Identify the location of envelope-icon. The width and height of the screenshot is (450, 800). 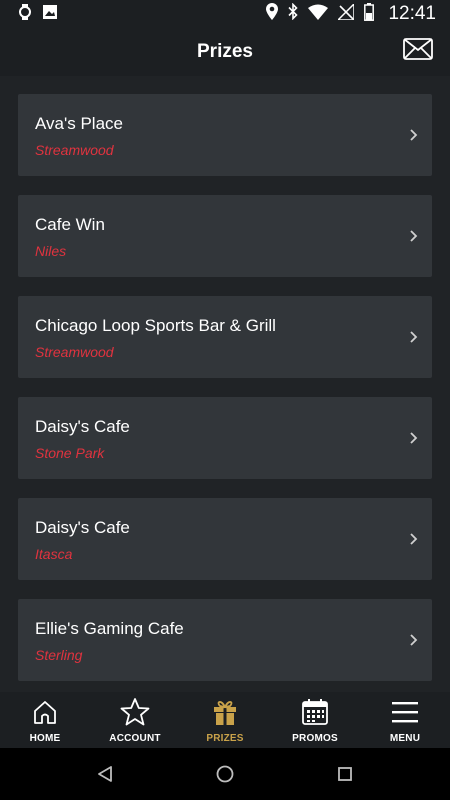
(418, 51).